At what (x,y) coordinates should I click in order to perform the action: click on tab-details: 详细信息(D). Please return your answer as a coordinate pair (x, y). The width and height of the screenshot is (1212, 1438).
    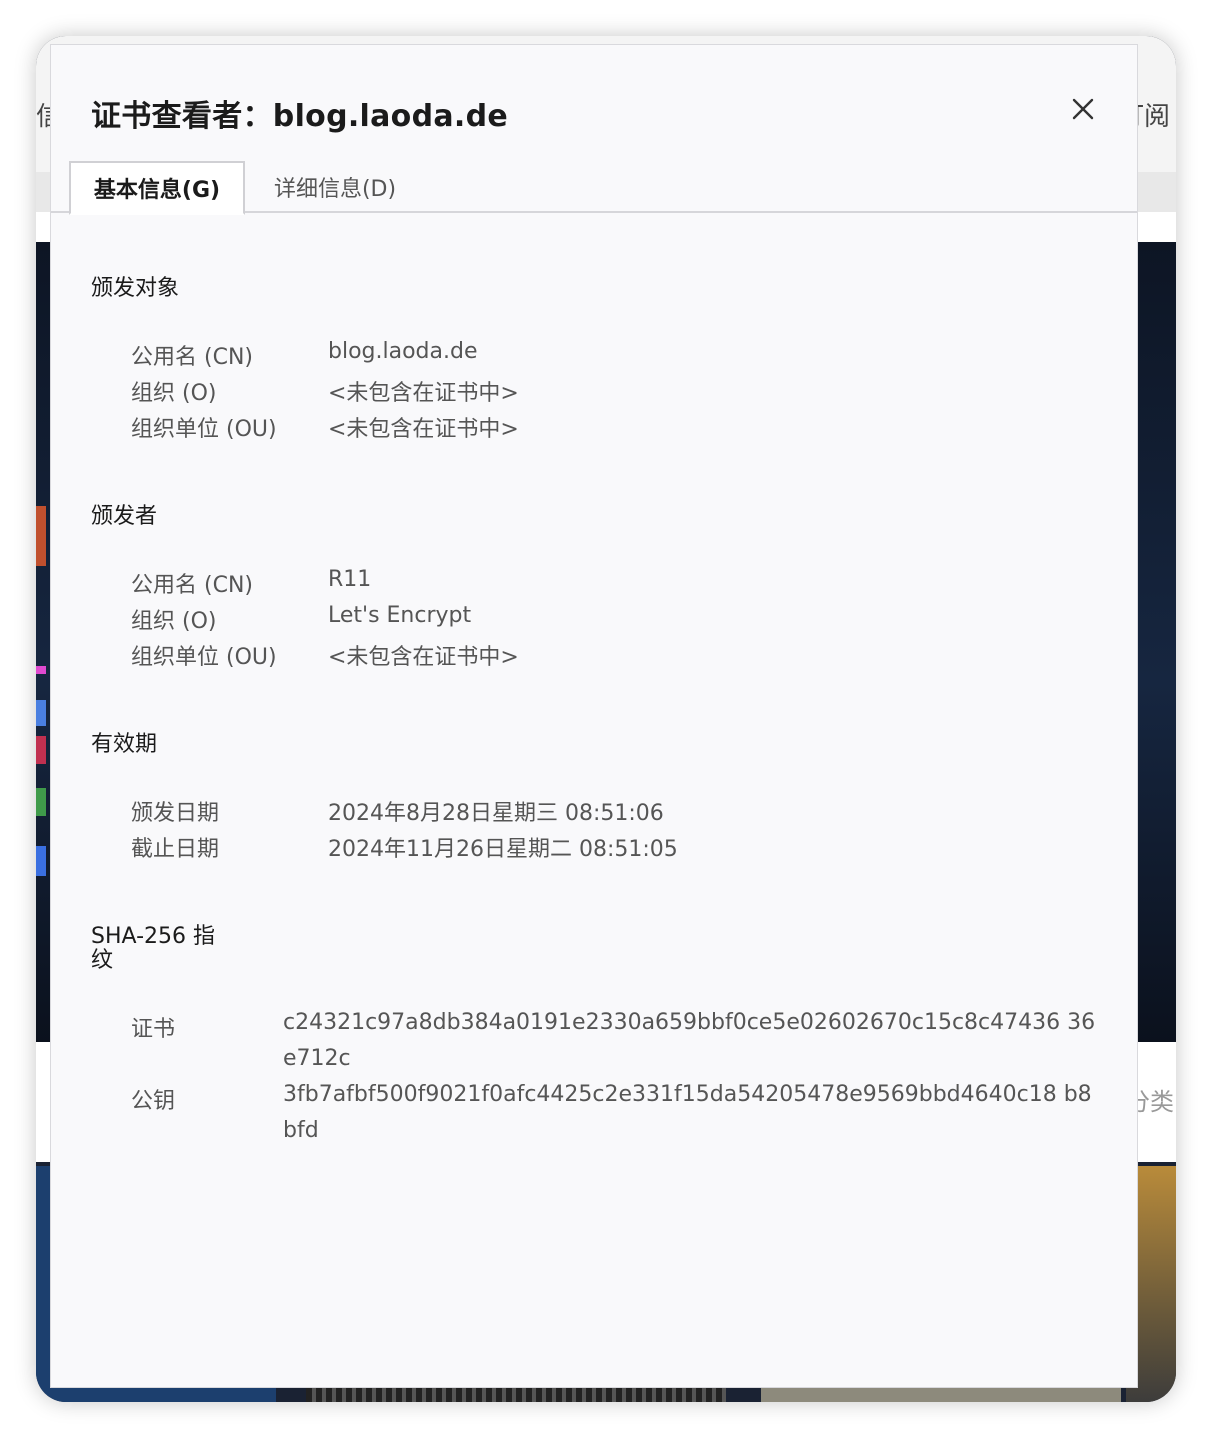
    Looking at the image, I should click on (335, 187).